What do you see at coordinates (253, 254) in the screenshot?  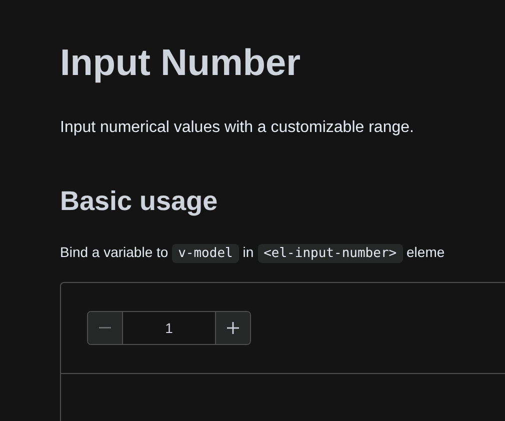 I see `intro-sentence: Bind a variable to v-model in <el-input-number> eleme` at bounding box center [253, 254].